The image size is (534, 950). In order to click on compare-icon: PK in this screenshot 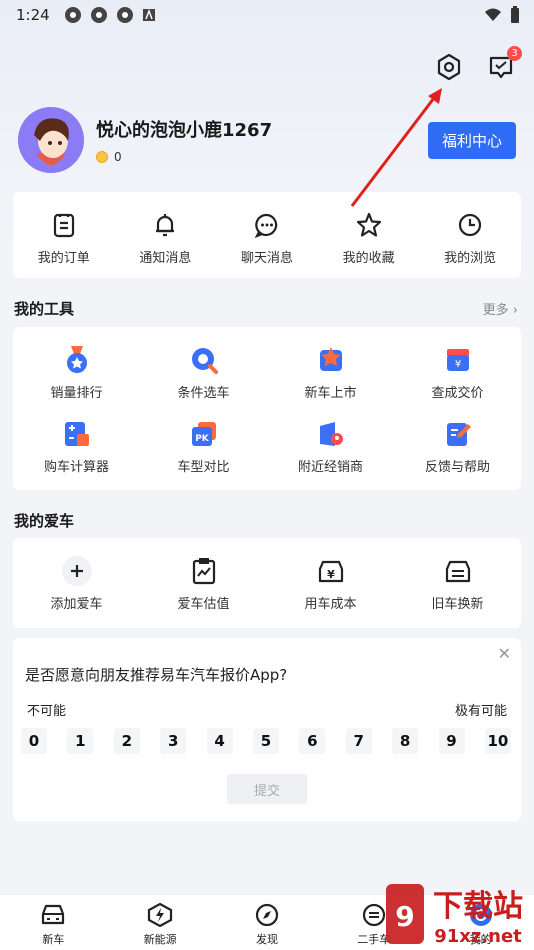, I will do `click(203, 434)`.